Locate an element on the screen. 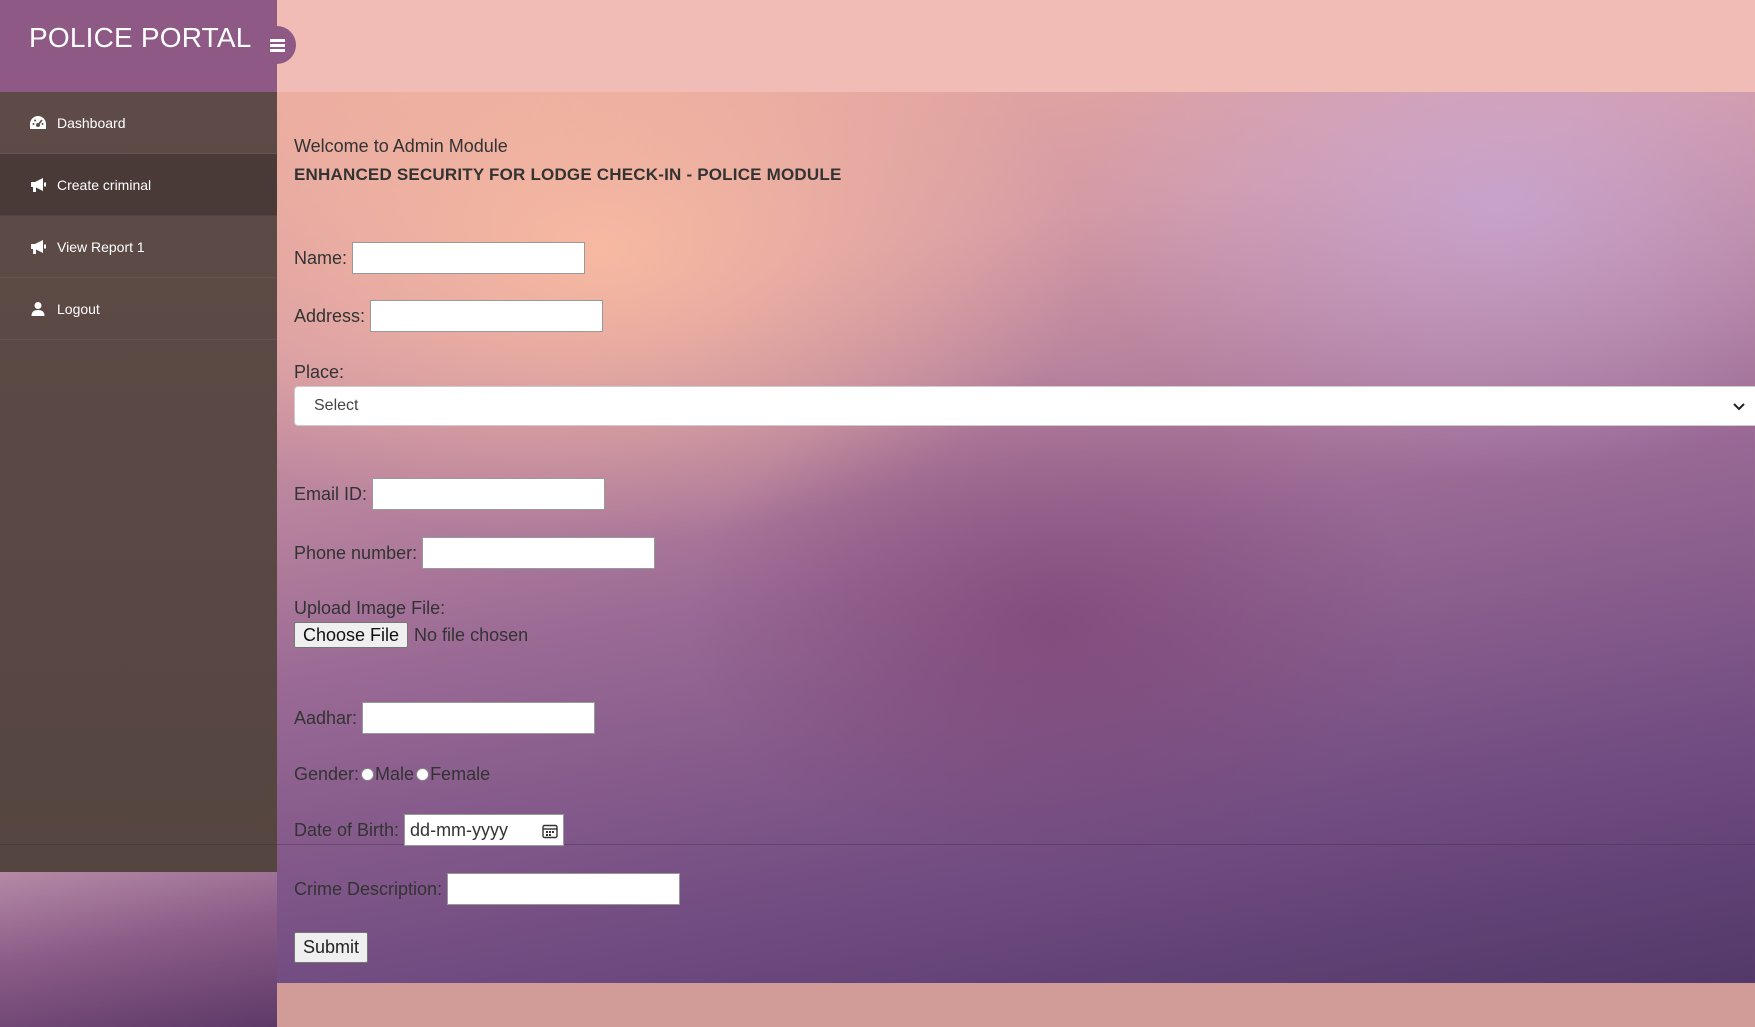  phone-label: Phone number: is located at coordinates (356, 552).